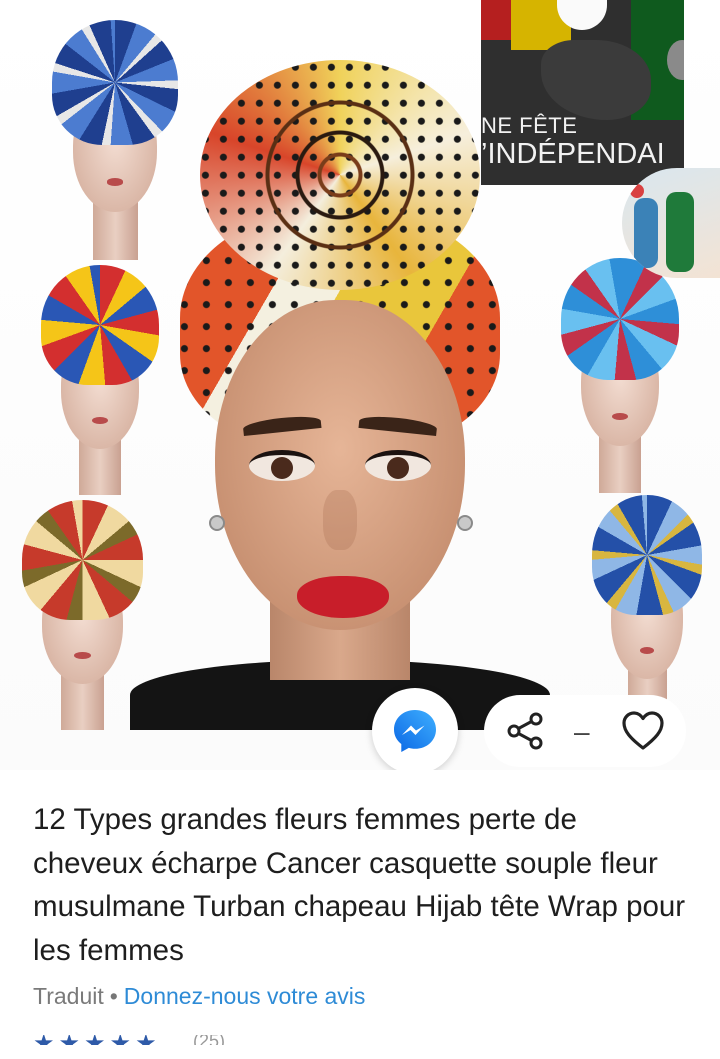 The height and width of the screenshot is (1059, 720). Describe the element at coordinates (620, 375) in the screenshot. I see `mannequin-sky-blue-turban` at that location.